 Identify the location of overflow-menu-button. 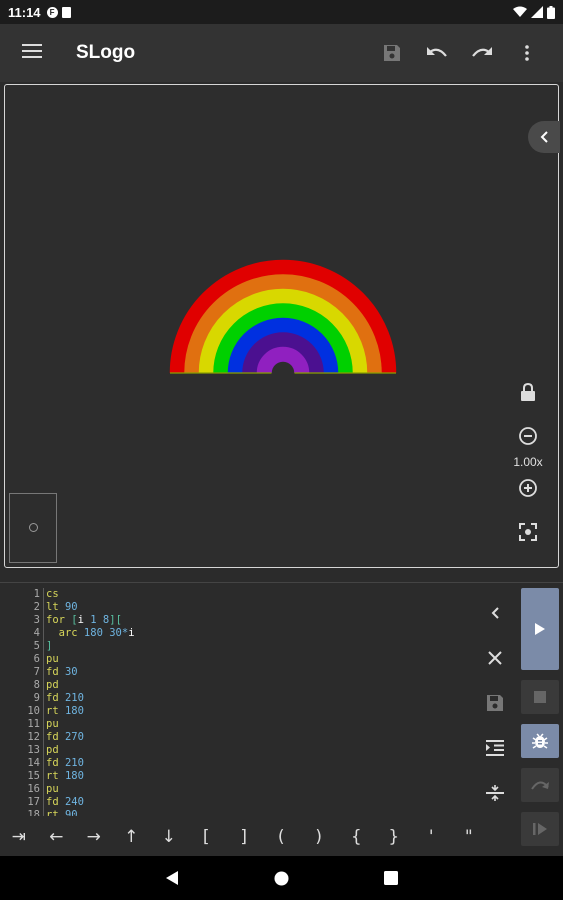
(526, 53).